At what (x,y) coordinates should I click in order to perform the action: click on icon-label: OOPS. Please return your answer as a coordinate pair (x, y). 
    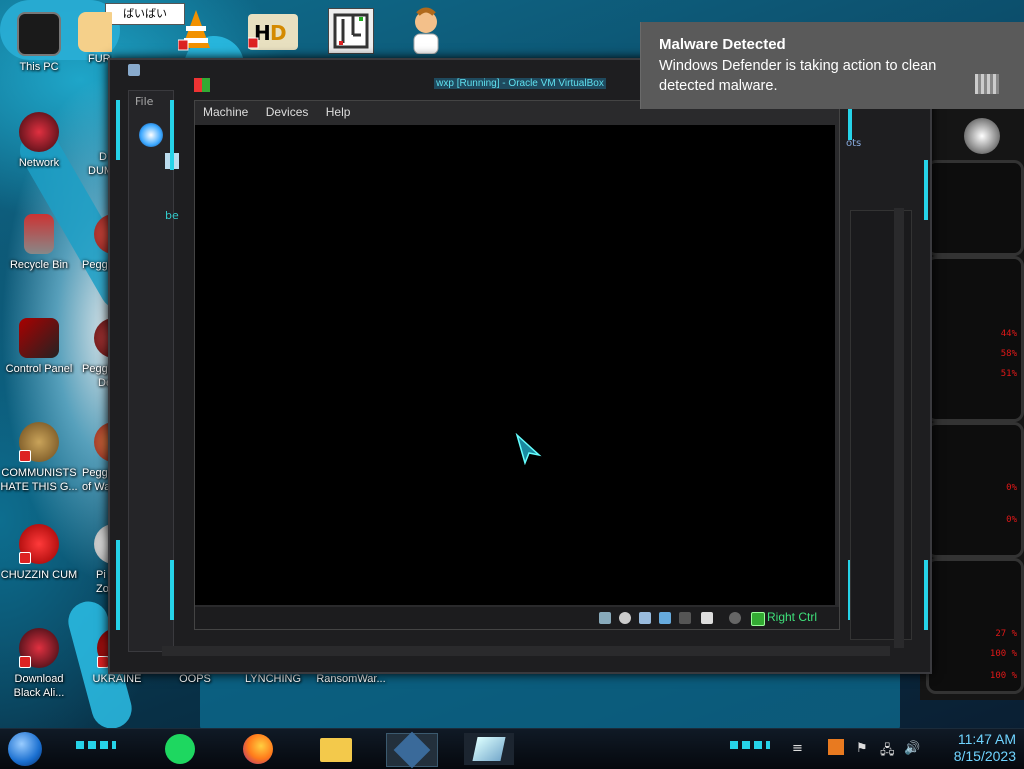
    Looking at the image, I should click on (195, 679).